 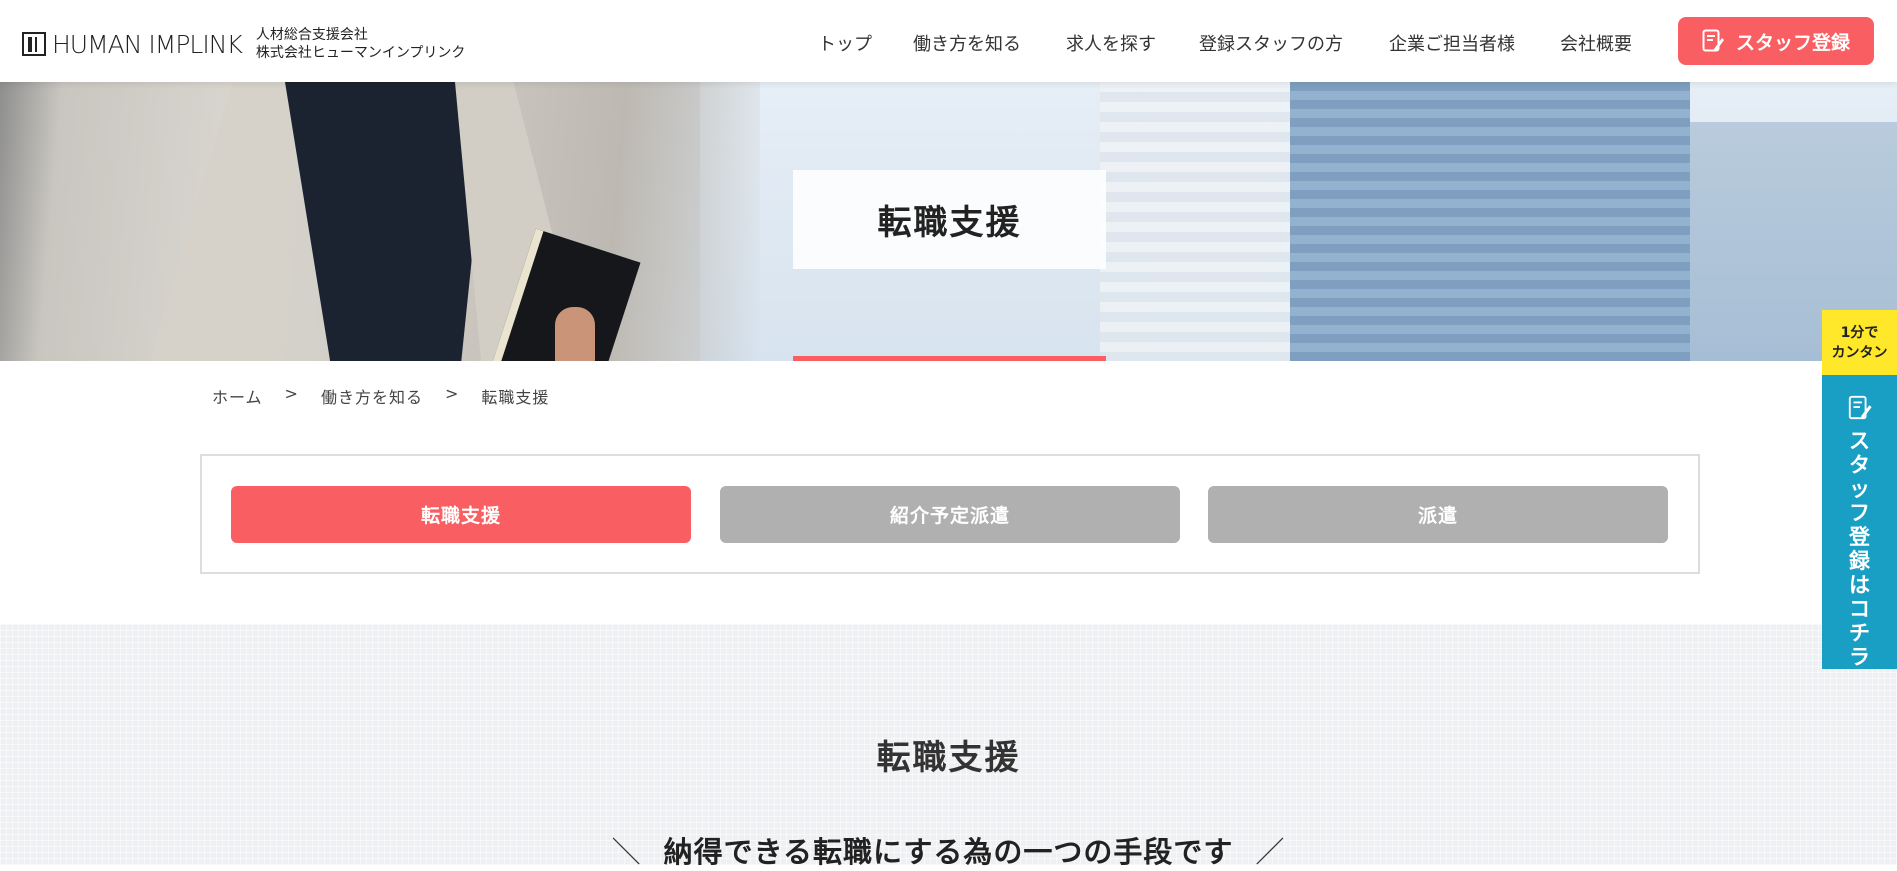 What do you see at coordinates (1859, 537) in the screenshot?
I see `side-cta-char: 登` at bounding box center [1859, 537].